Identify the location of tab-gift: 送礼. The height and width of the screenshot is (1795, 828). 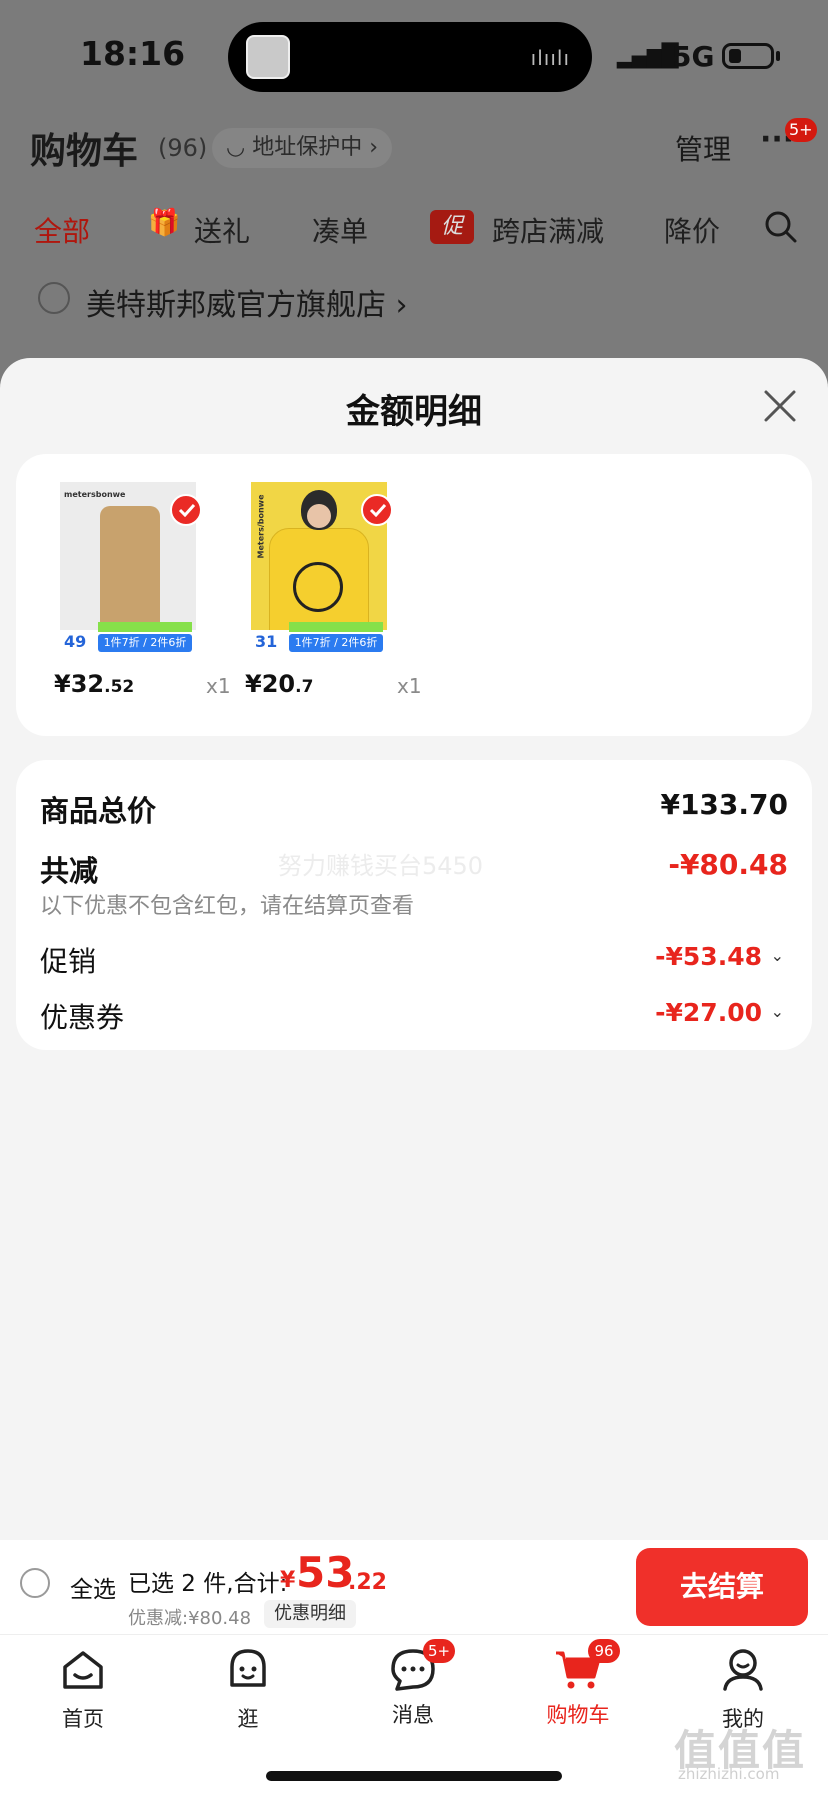
(222, 230).